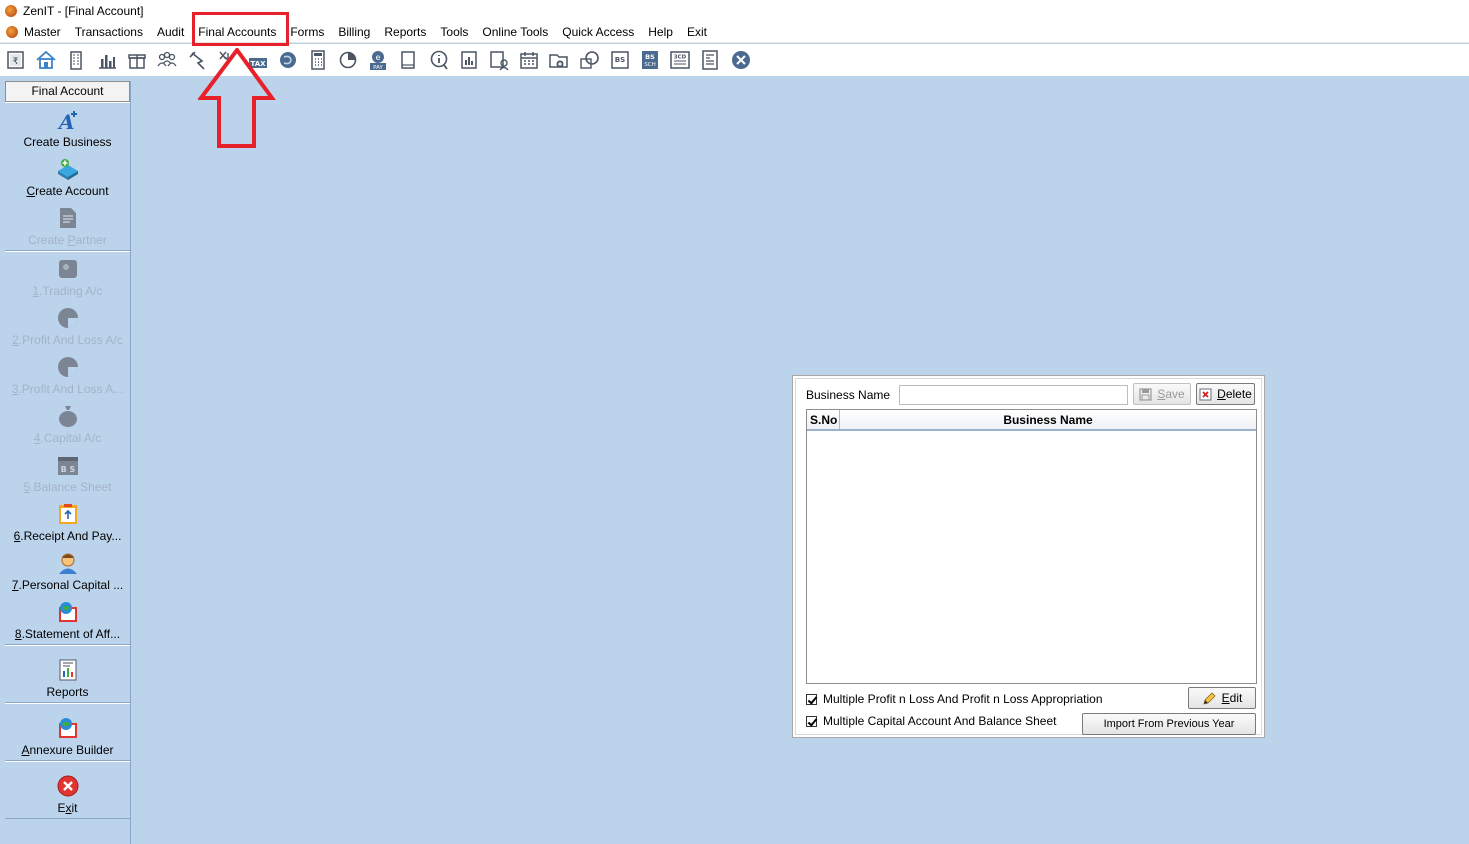  I want to click on menu-reports: Reports, so click(405, 32).